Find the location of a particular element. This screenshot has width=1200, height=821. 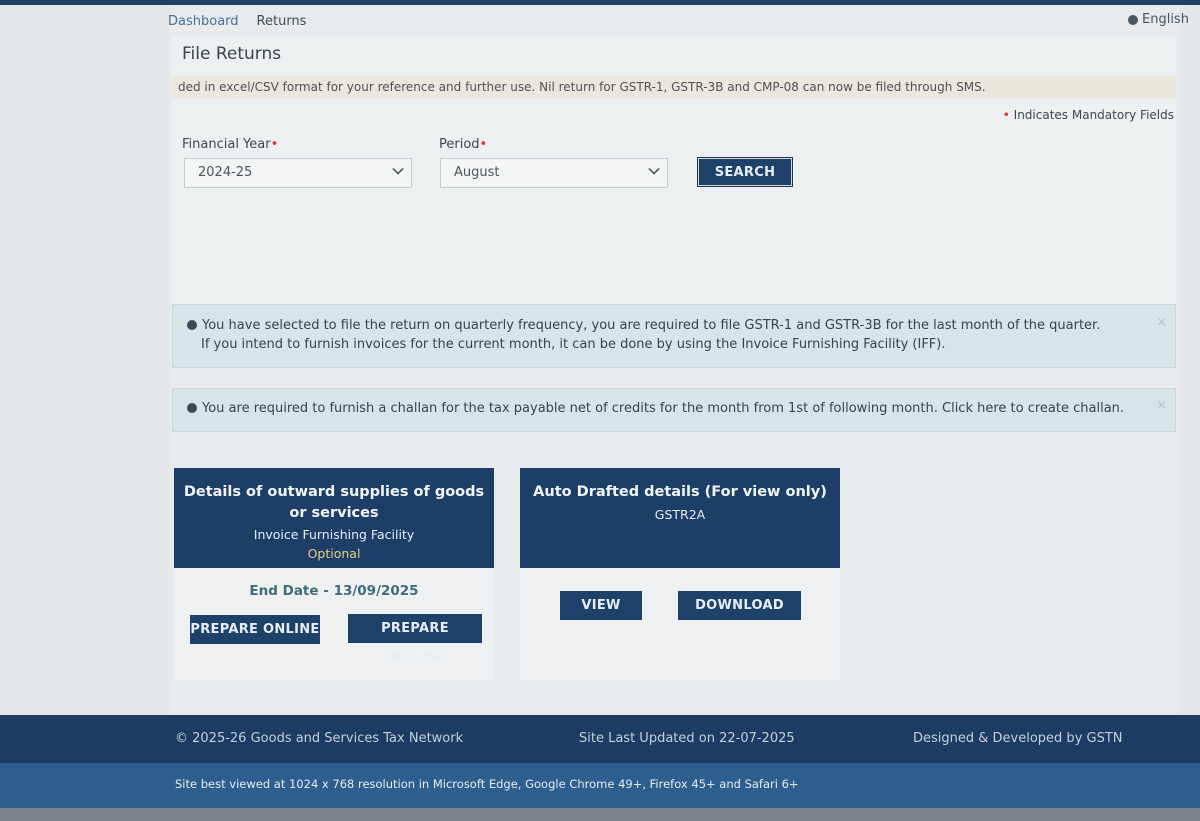

financial-year-value: 2024-25 is located at coordinates (225, 172).